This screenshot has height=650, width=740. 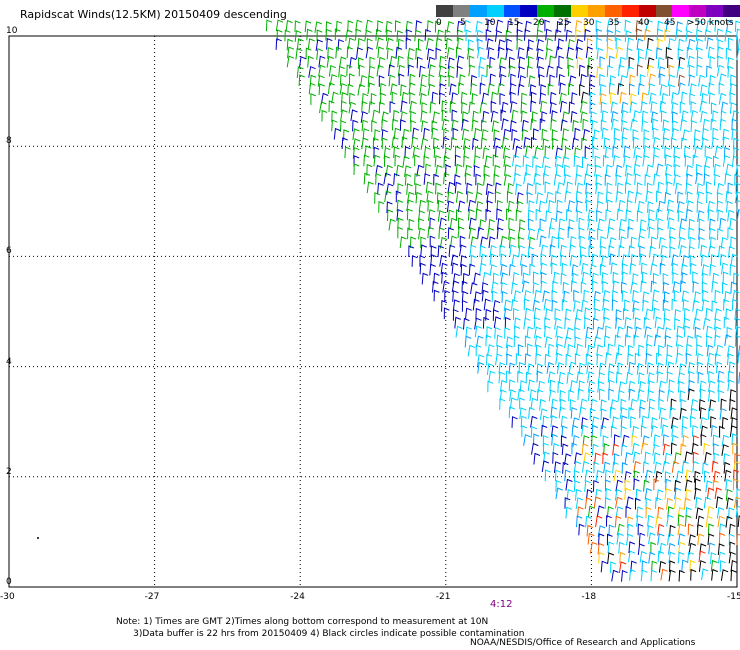 What do you see at coordinates (589, 597) in the screenshot?
I see `x-tick-label: -18` at bounding box center [589, 597].